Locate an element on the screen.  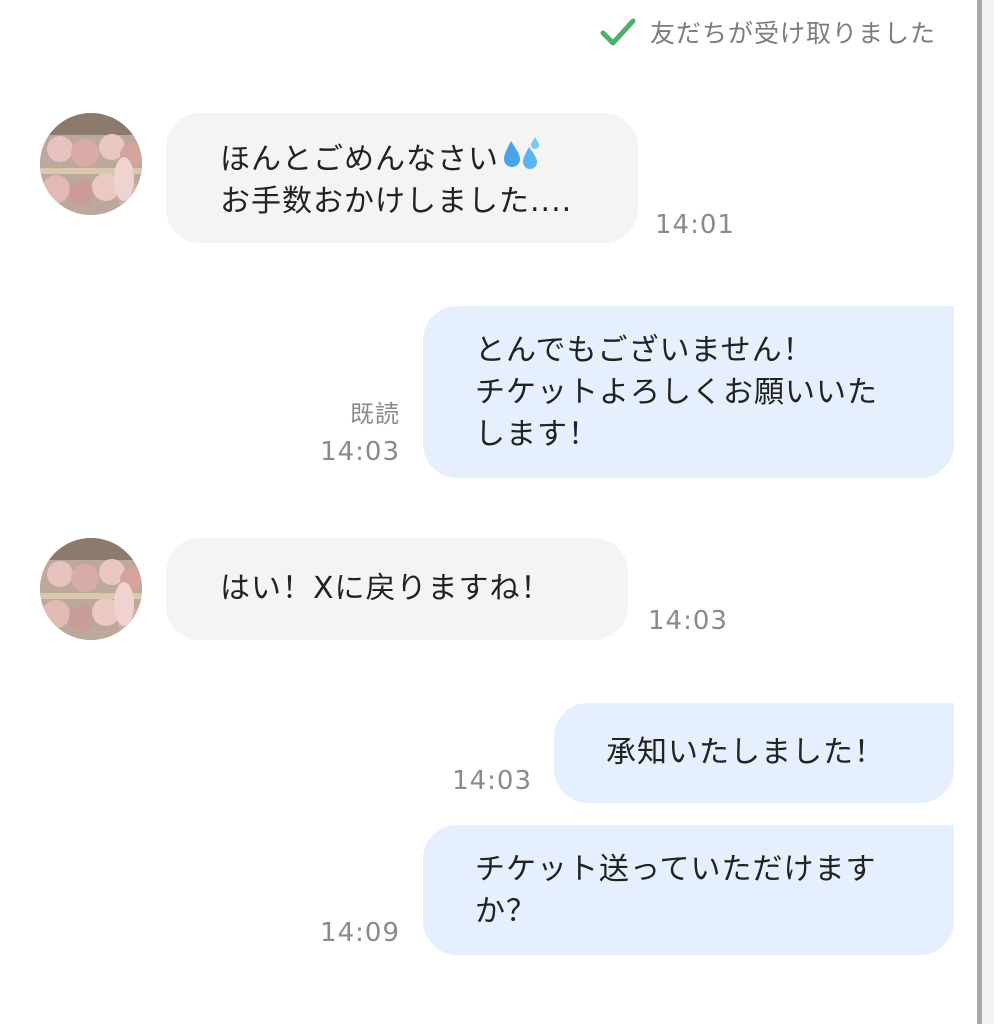
message-bubble-outgoing: チケット送っていただけます か？ is located at coordinates (688, 890).